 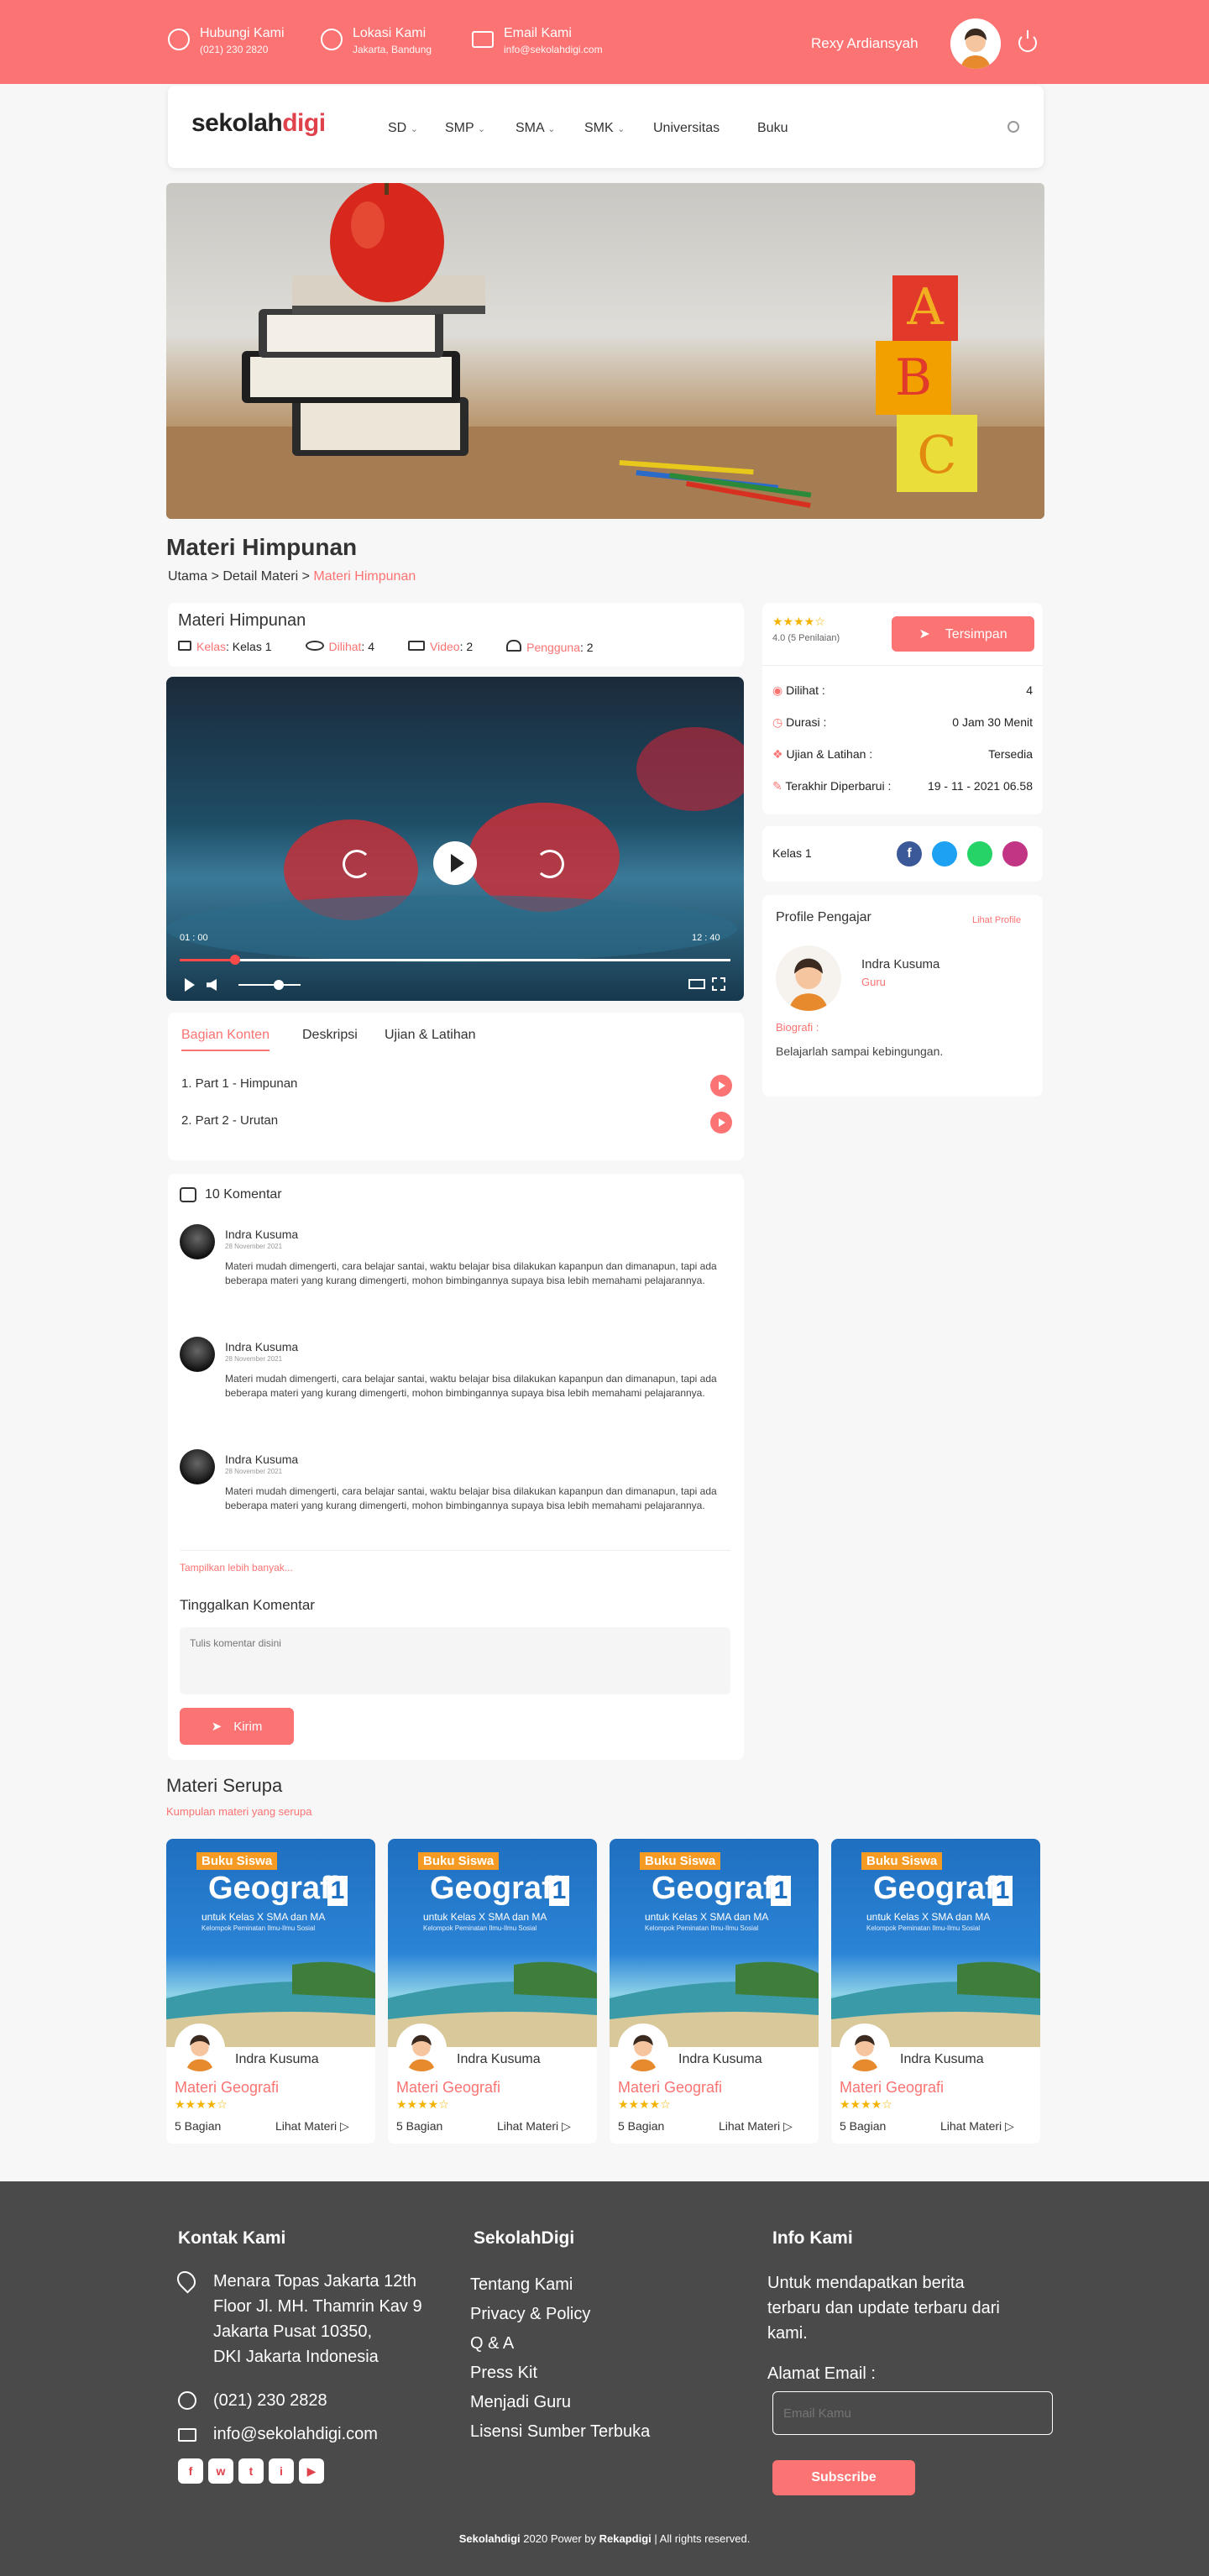 What do you see at coordinates (234, 960) in the screenshot?
I see `progress-handle` at bounding box center [234, 960].